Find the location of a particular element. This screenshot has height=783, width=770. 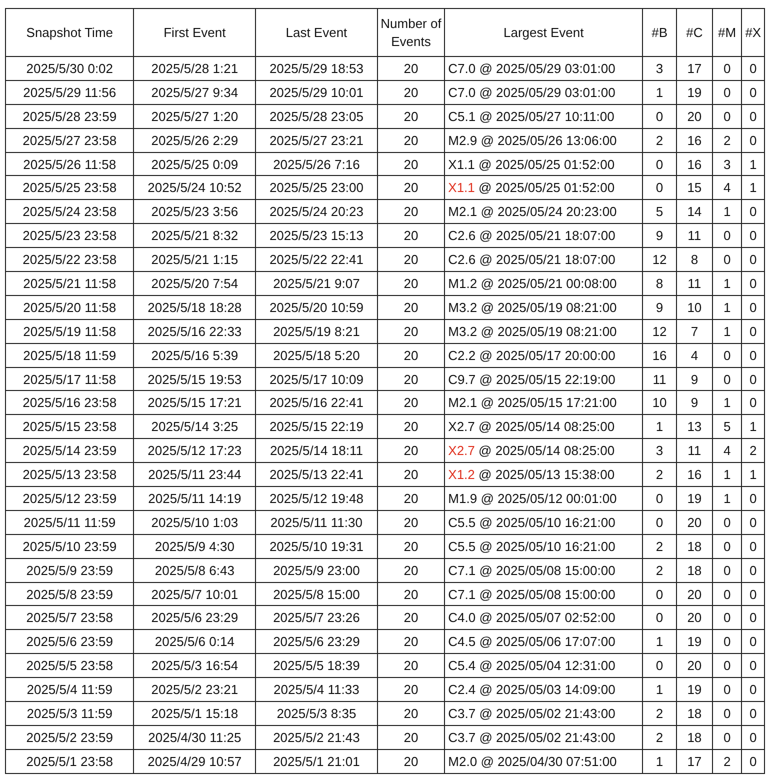

column-header: #B is located at coordinates (659, 32).